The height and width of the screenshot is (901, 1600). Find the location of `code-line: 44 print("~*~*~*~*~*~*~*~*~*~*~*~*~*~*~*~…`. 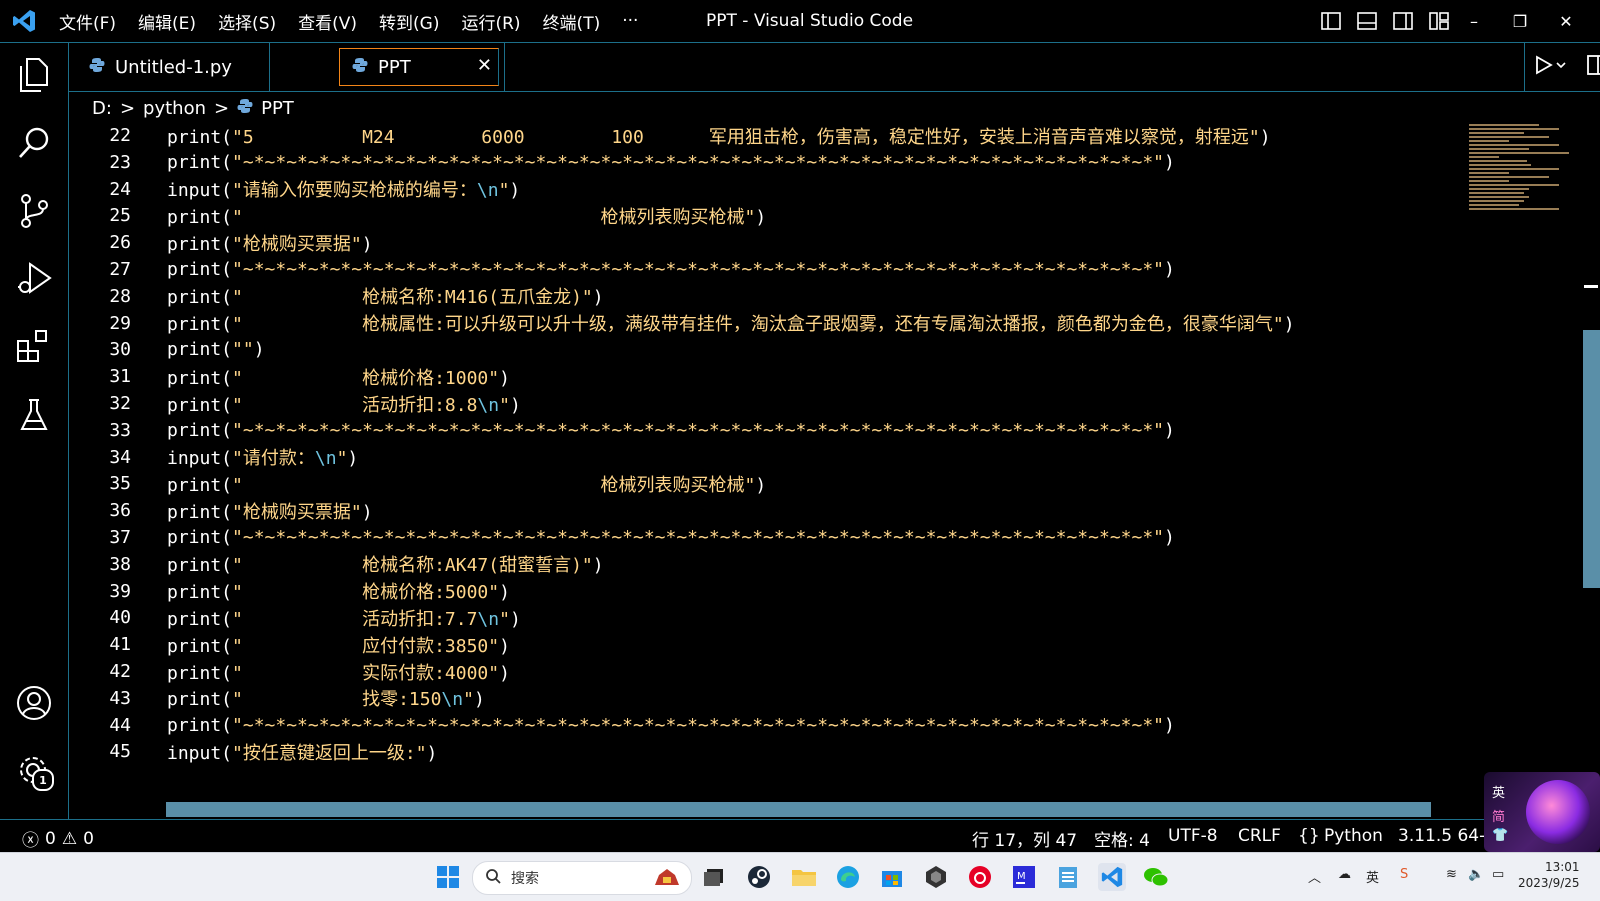

code-line: 44 print("~*~*~*~*~*~*~*~*~*~*~*~*~*~*~*~… is located at coordinates (622, 725).